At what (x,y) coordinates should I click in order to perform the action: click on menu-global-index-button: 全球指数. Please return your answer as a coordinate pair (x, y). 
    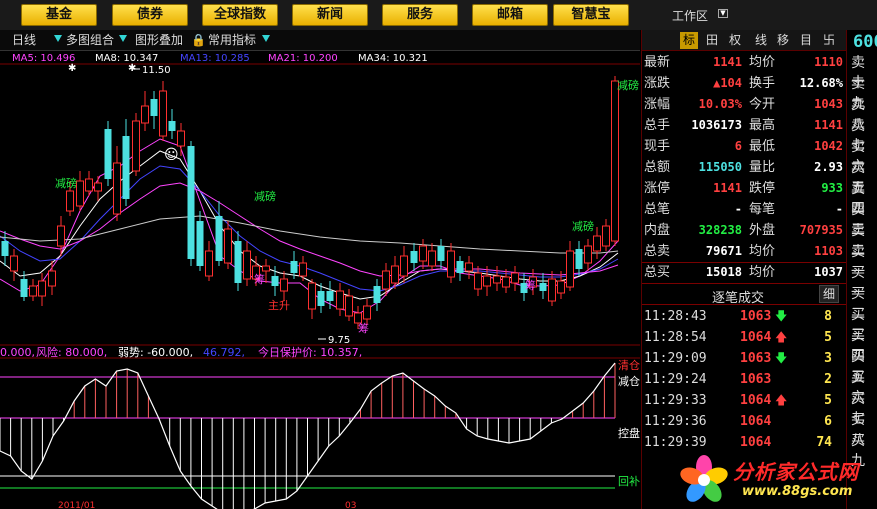
    Looking at the image, I should click on (240, 15).